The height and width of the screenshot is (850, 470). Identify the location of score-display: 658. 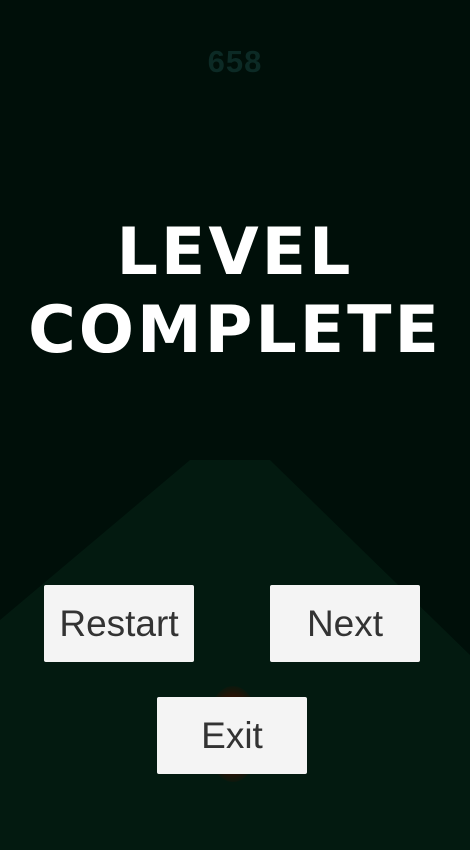
(235, 61).